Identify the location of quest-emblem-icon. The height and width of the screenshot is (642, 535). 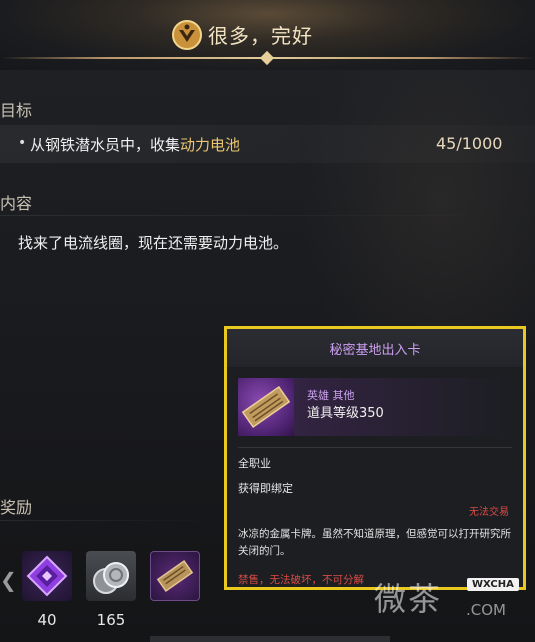
(187, 35).